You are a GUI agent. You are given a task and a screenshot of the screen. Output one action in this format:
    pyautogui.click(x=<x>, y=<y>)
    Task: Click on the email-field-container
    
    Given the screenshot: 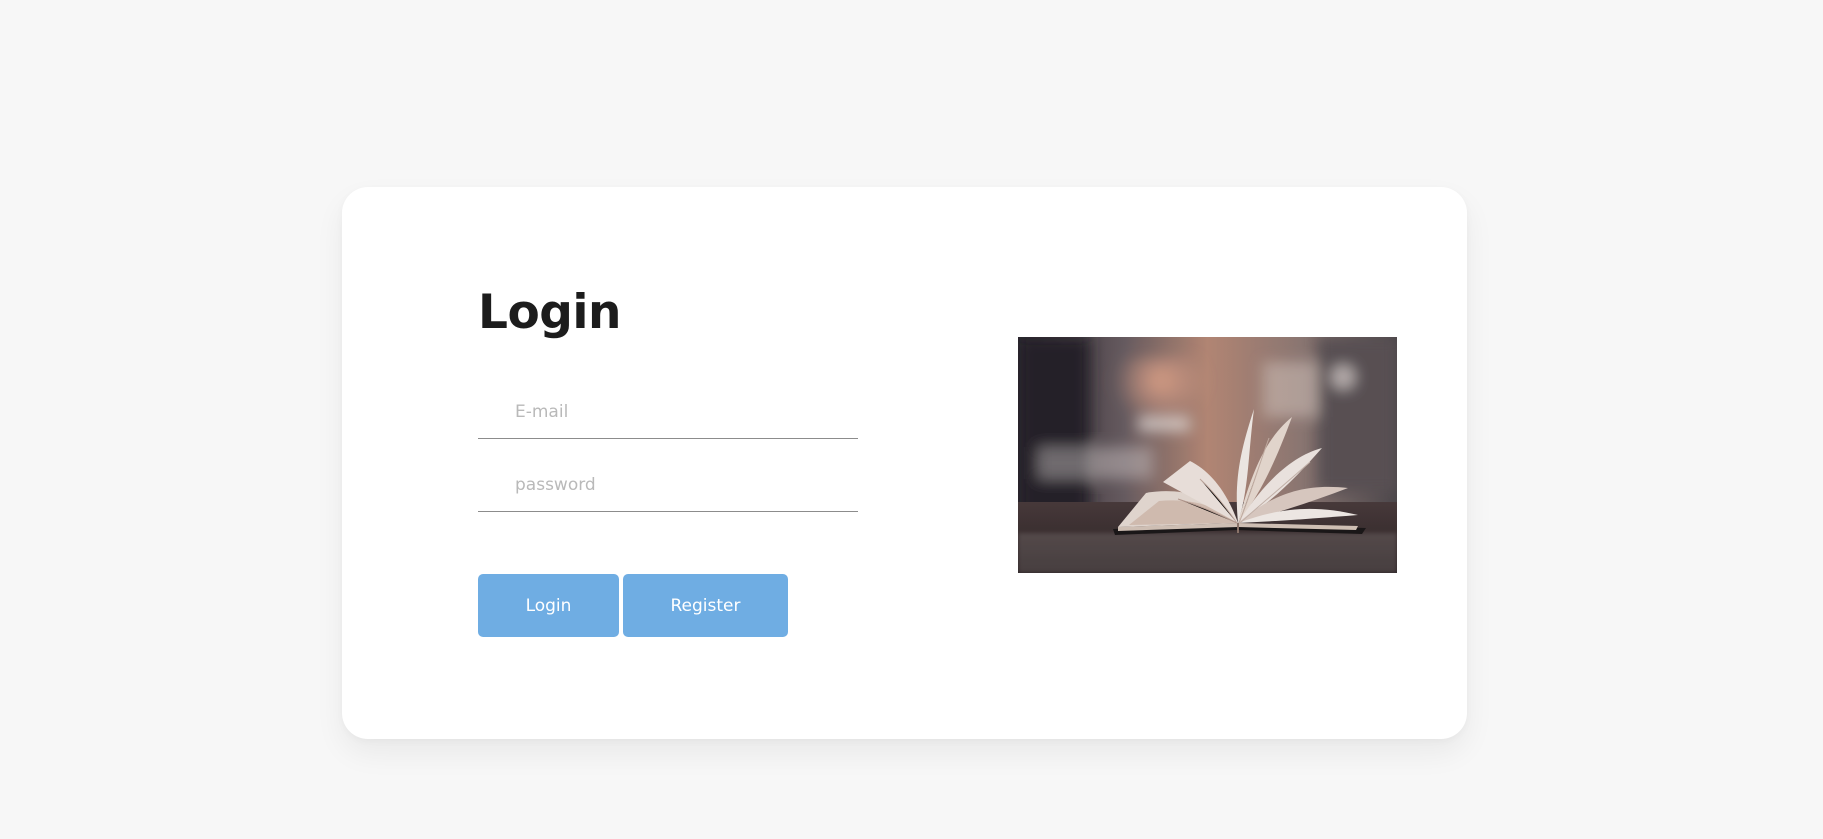 What is the action you would take?
    pyautogui.click(x=668, y=416)
    